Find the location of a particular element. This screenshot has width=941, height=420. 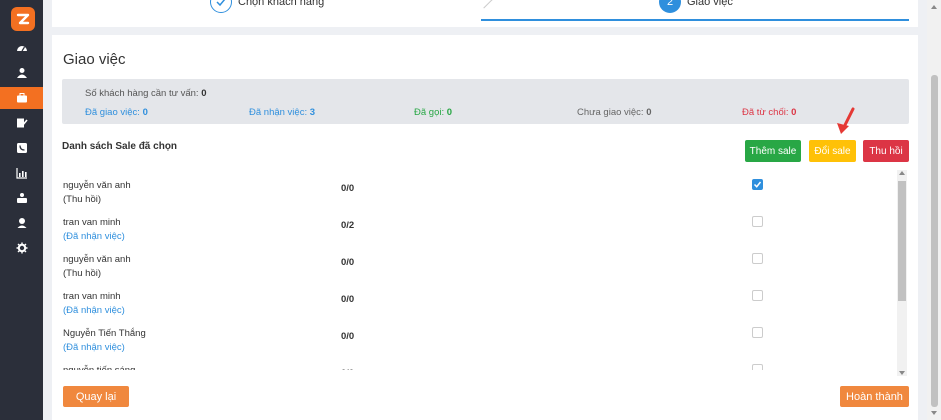

scroll-thumb is located at coordinates (902, 241).